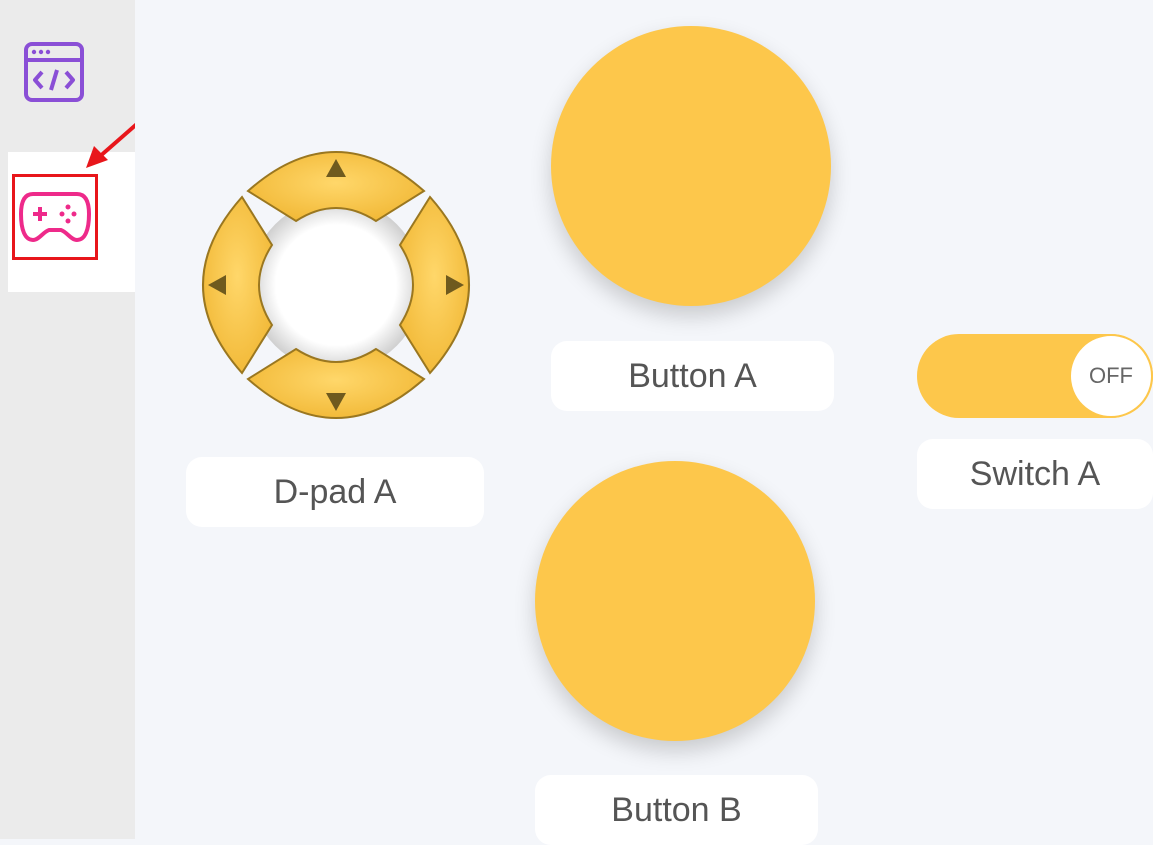 This screenshot has height=845, width=1153. I want to click on switch-a-toggle: OFF, so click(1035, 376).